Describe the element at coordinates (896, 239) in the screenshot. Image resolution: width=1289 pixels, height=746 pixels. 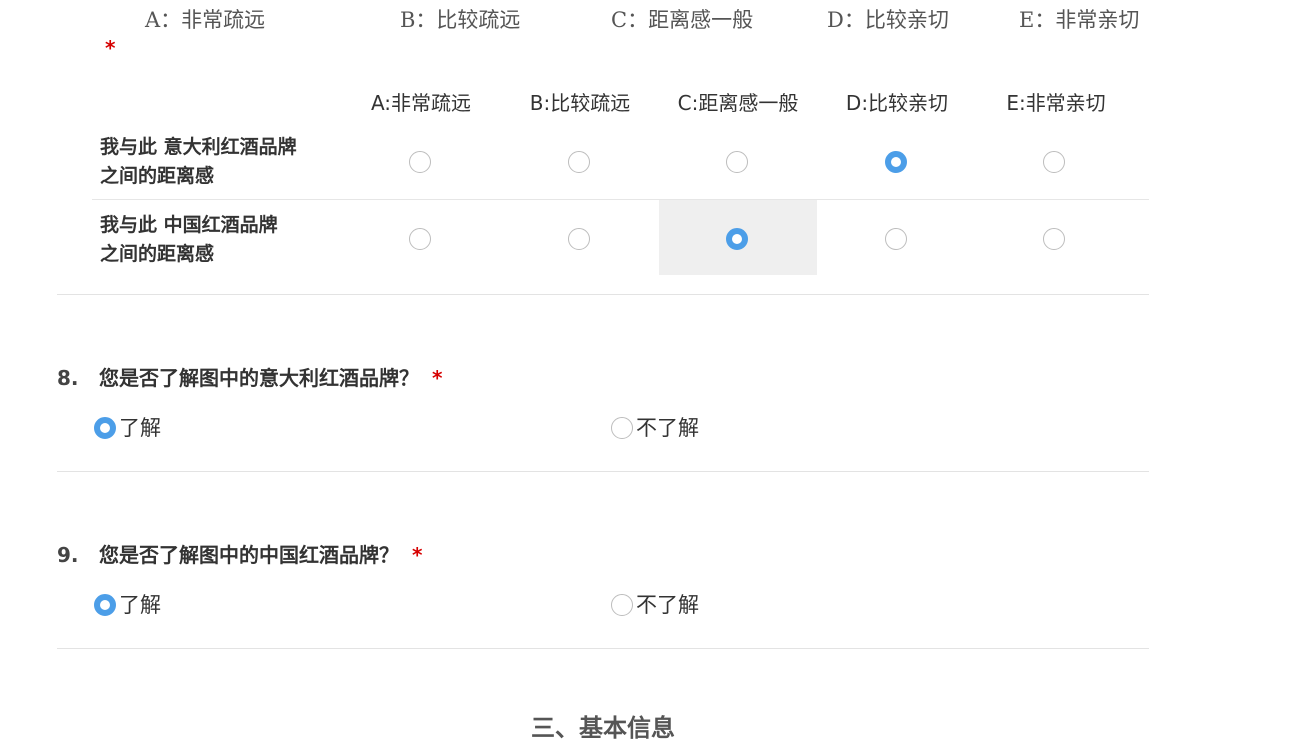
I see `matrix-radio-row2-d` at that location.